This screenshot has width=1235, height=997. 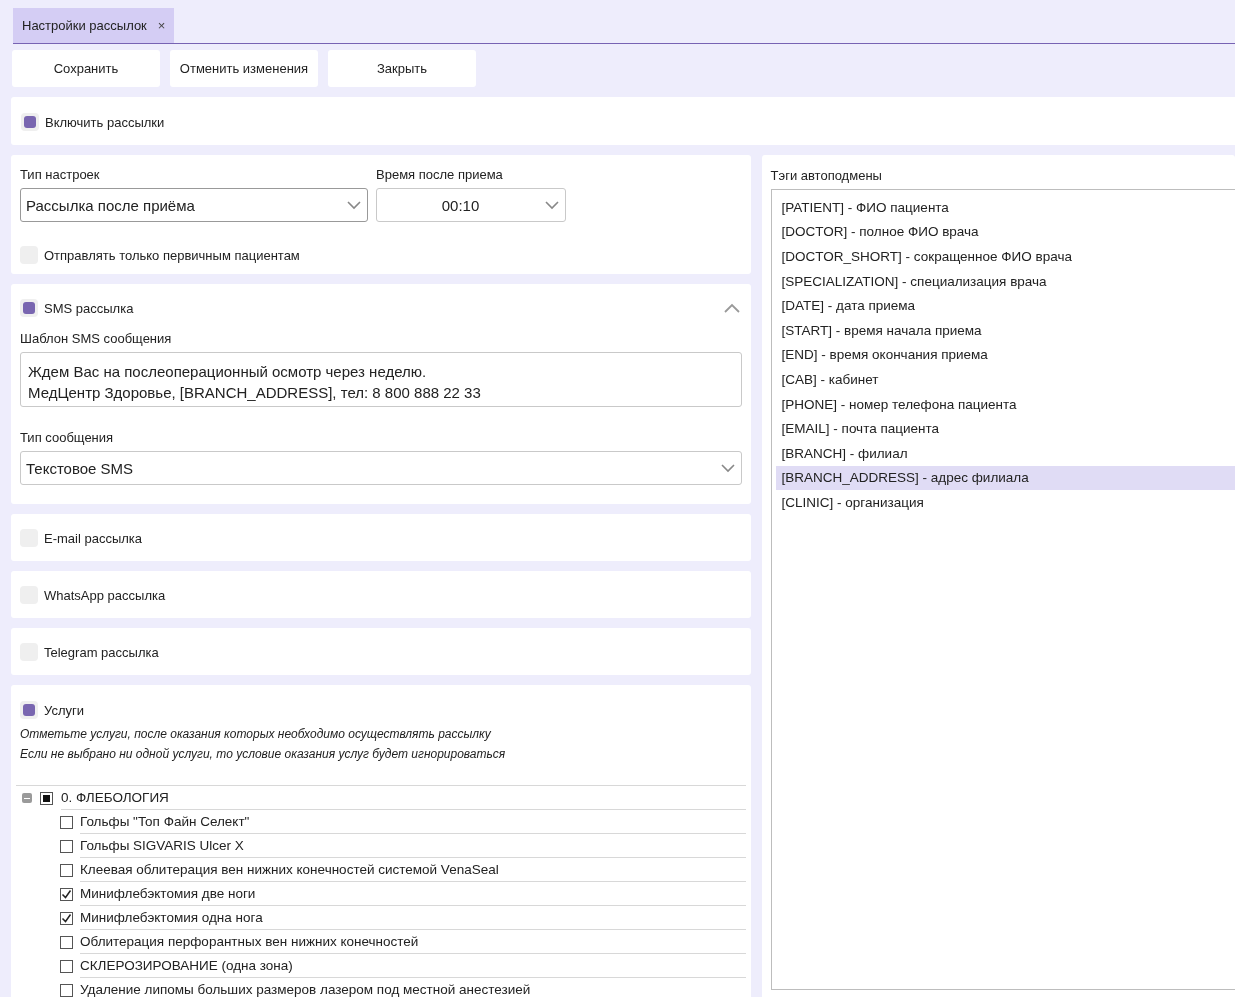 I want to click on list-item: [SPECIALIZATION] - специализация врача, so click(x=1005, y=281).